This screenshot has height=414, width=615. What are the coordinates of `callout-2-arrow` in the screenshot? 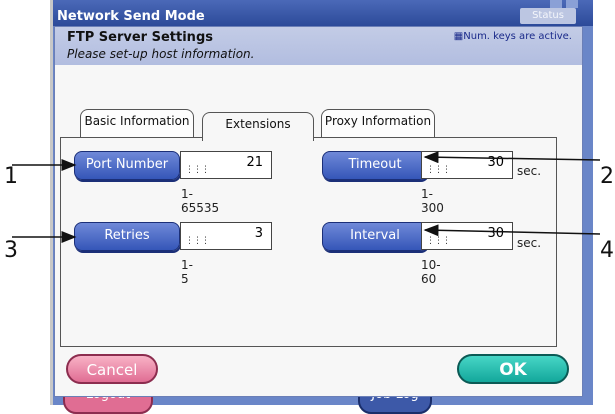 It's located at (512, 157).